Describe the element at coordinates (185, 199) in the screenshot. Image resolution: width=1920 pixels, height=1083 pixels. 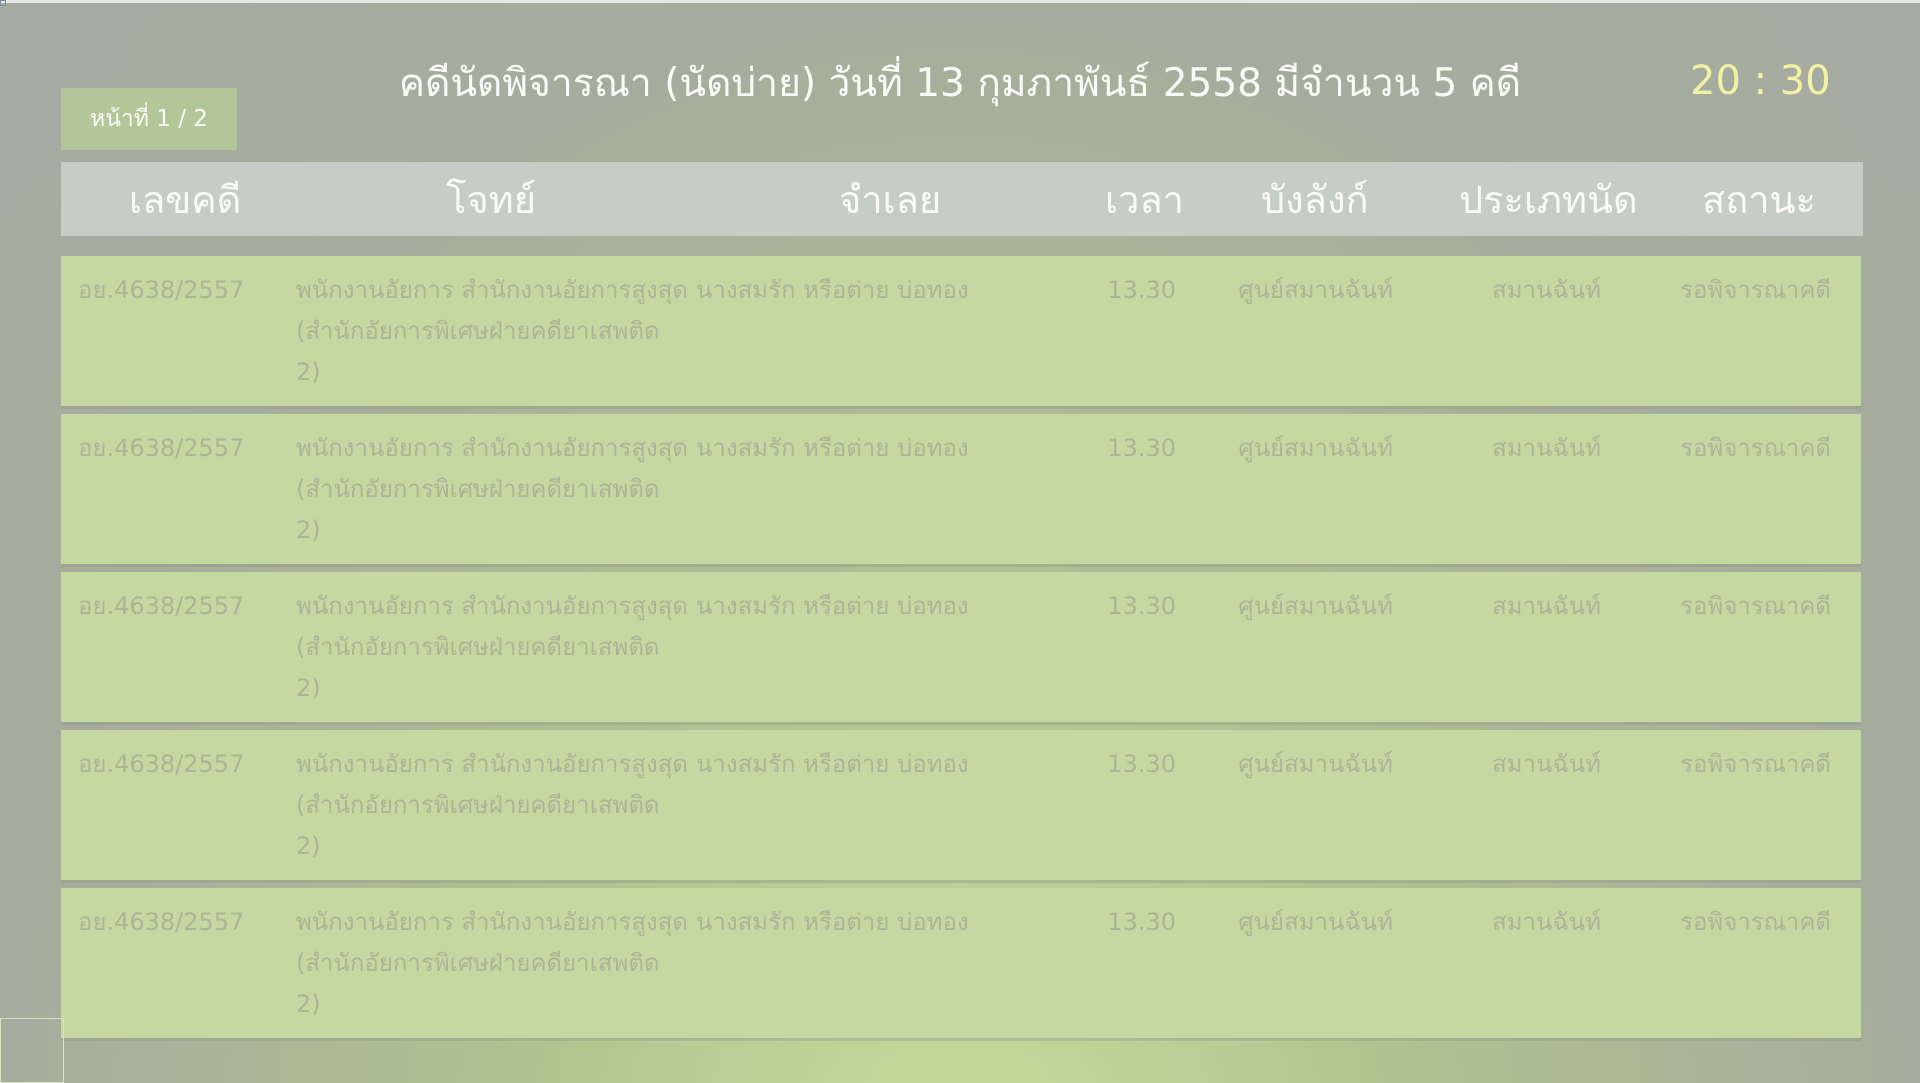
I see `column-header-case-no: เลขคดี` at that location.